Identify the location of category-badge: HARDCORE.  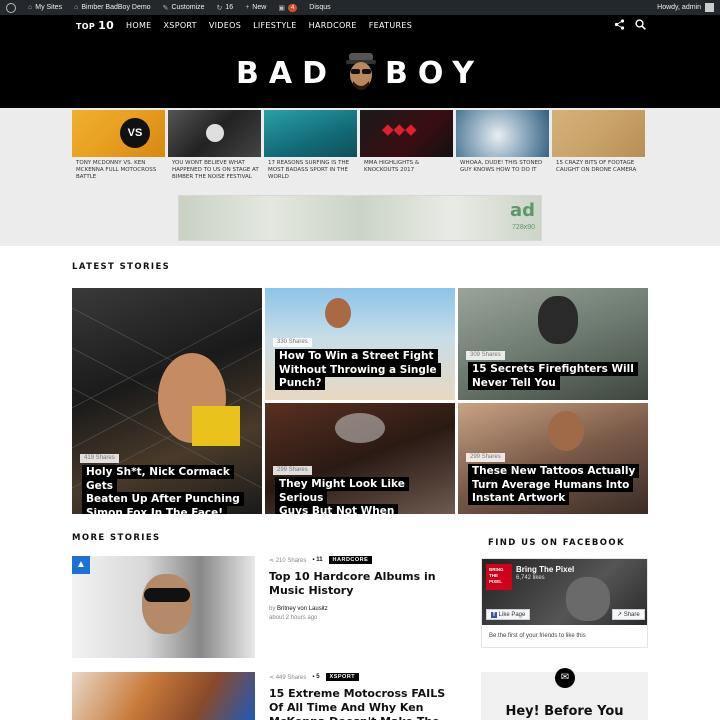
(350, 560).